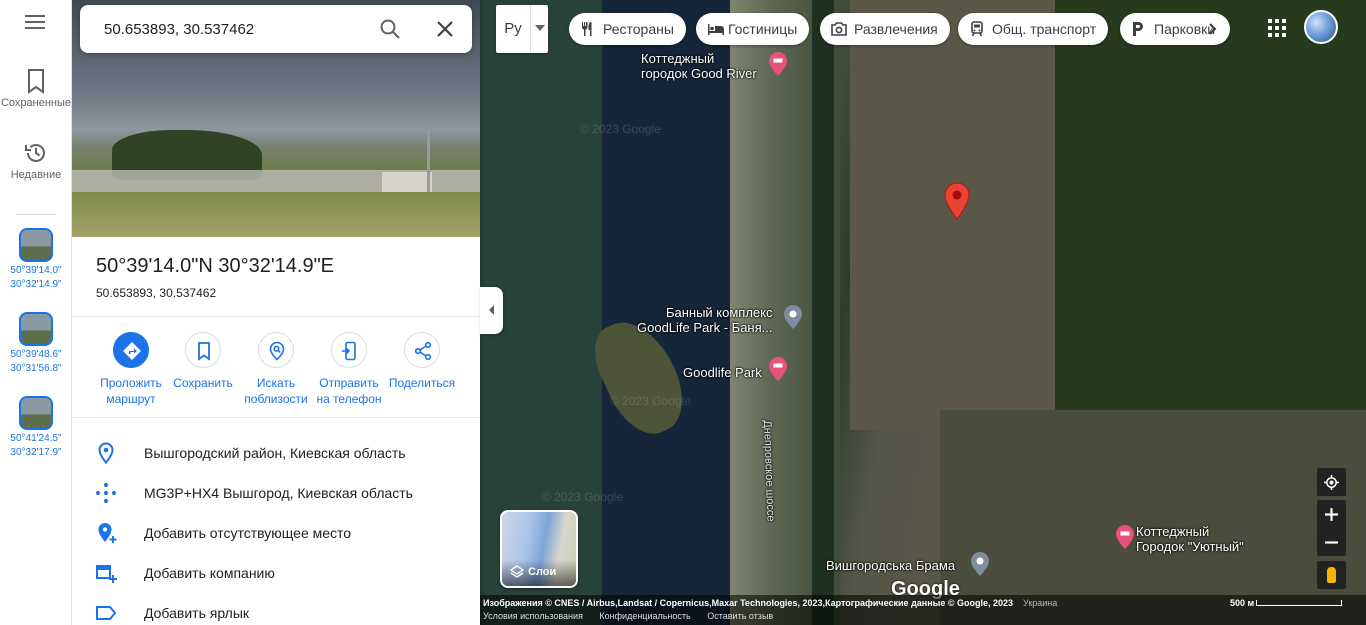 This screenshot has width=1366, height=625. I want to click on address-row: Вышгородский район, Киевская область, so click(276, 453).